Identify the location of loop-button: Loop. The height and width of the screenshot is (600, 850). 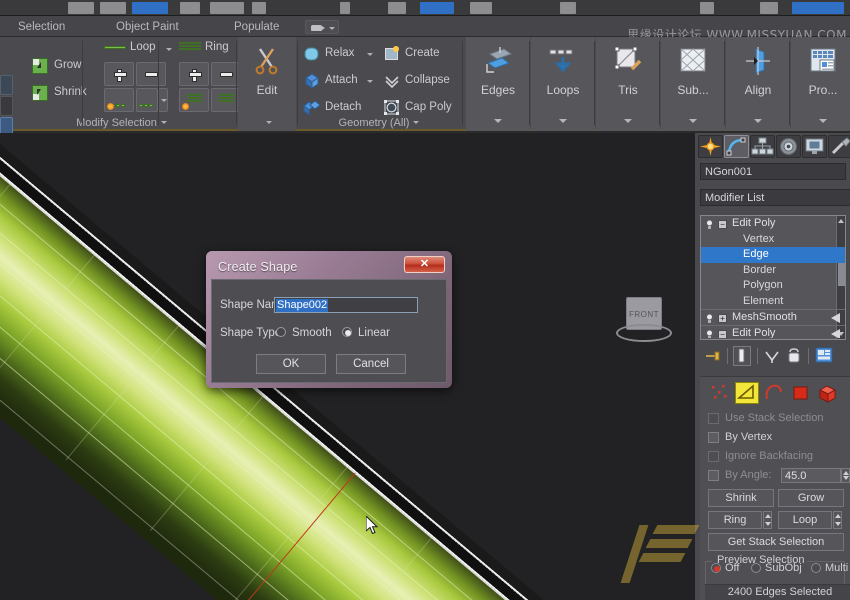
(139, 49).